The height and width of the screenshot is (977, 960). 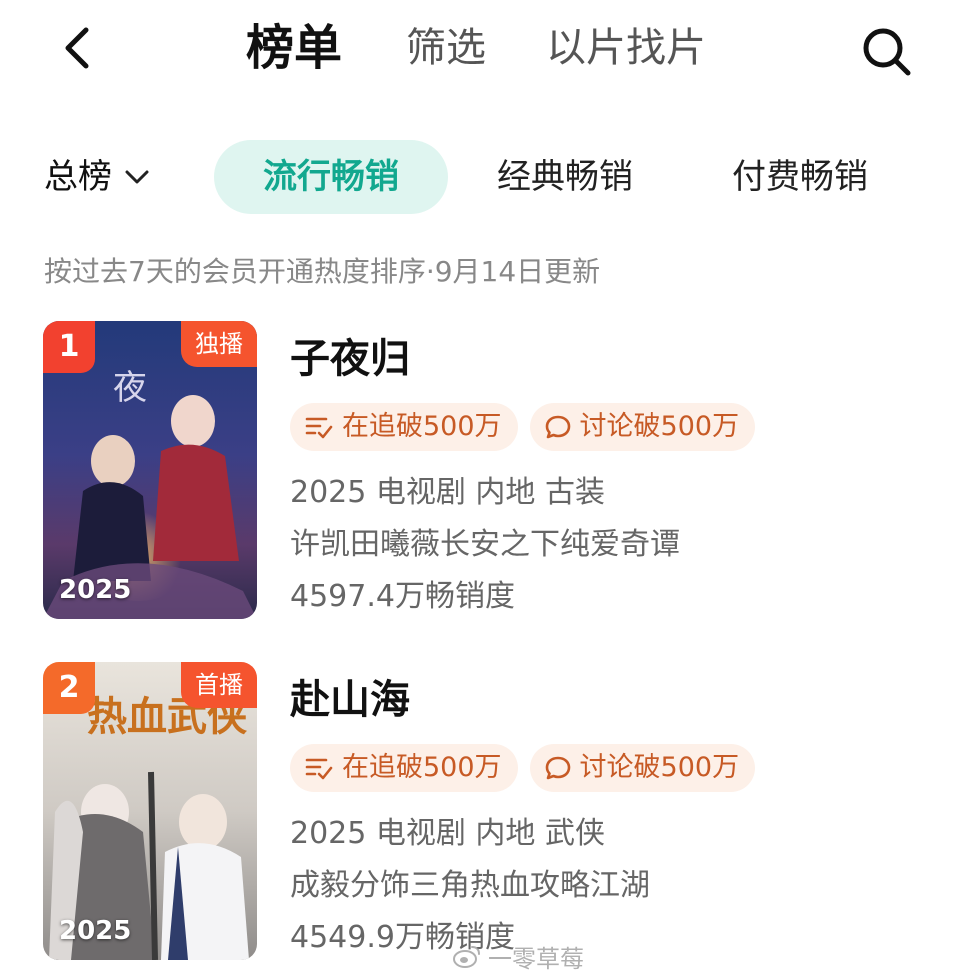 I want to click on item-meta: 2025 电视剧 内地 古装, so click(x=447, y=492).